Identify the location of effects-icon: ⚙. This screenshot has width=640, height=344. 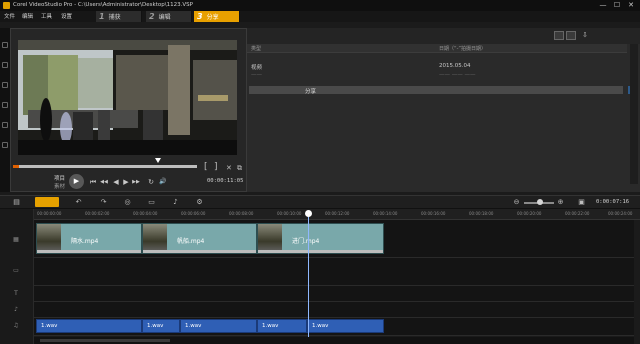
(199, 202).